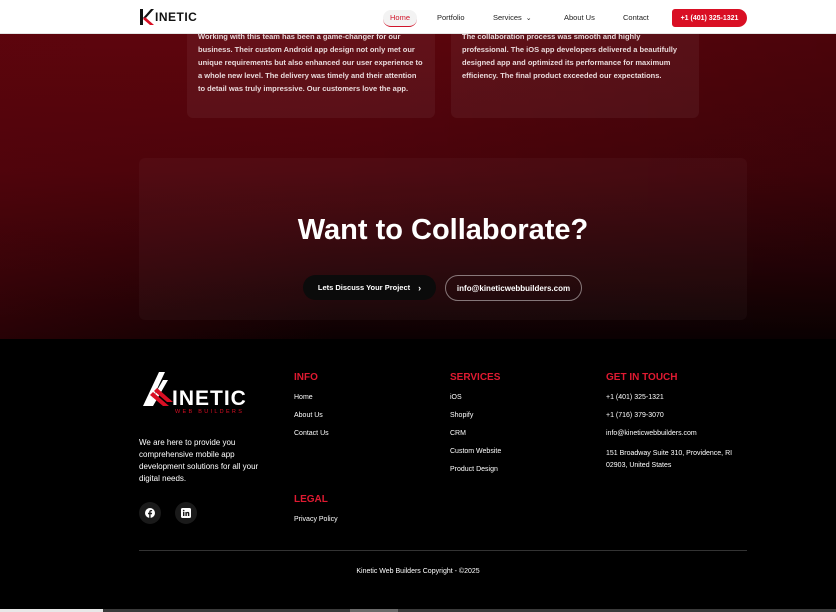 The width and height of the screenshot is (836, 612). What do you see at coordinates (303, 397) in the screenshot?
I see `footer-link-home: Home` at bounding box center [303, 397].